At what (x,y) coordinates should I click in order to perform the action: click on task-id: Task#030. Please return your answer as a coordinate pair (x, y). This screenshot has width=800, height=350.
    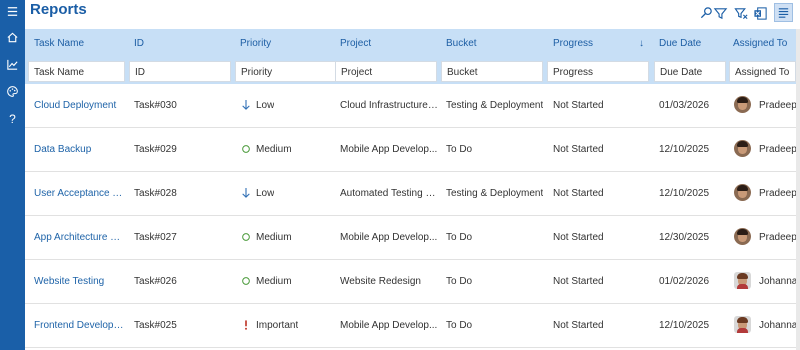
    Looking at the image, I should click on (155, 105).